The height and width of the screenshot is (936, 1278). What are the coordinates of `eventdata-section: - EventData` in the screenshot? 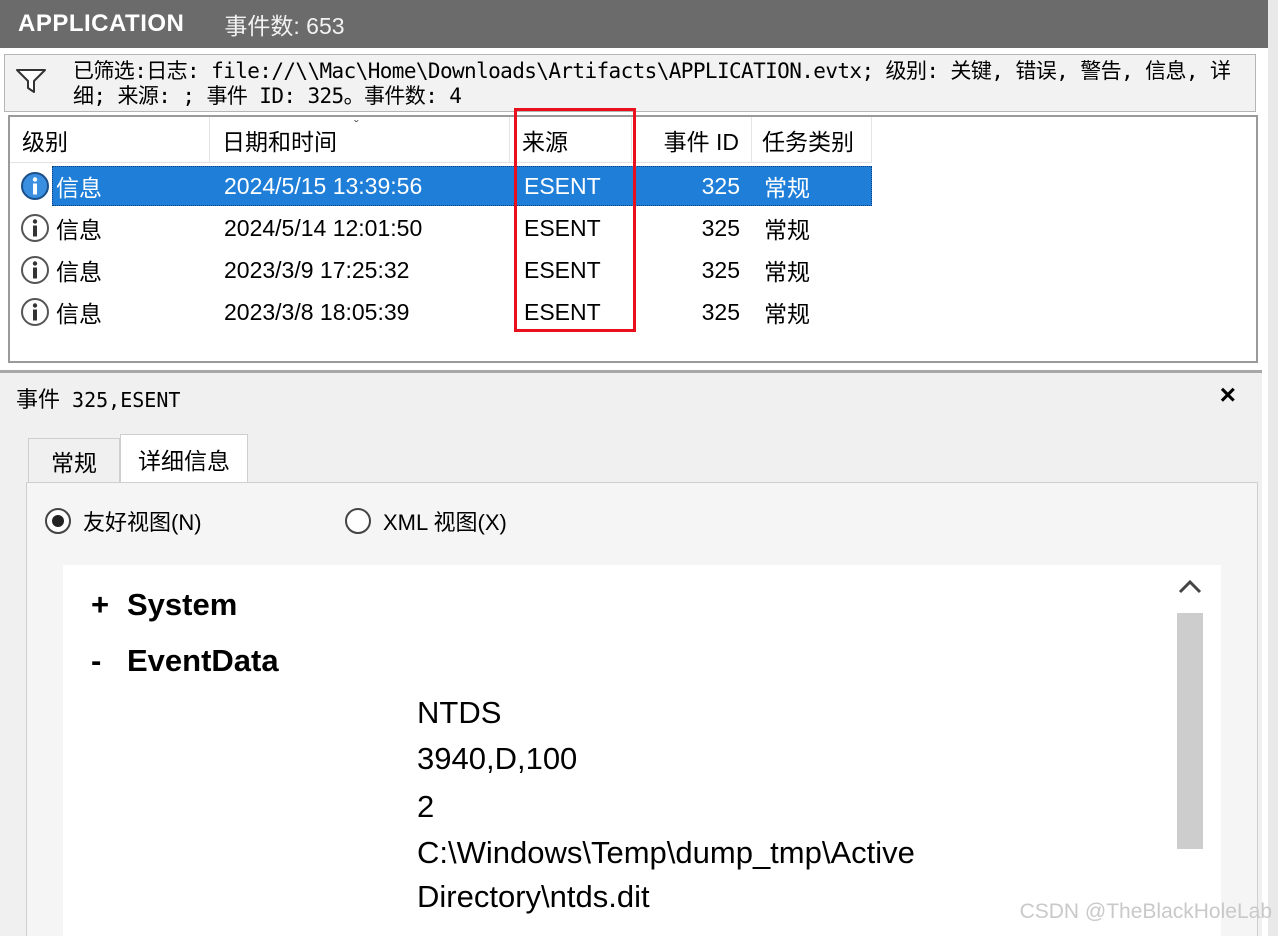 It's located at (185, 661).